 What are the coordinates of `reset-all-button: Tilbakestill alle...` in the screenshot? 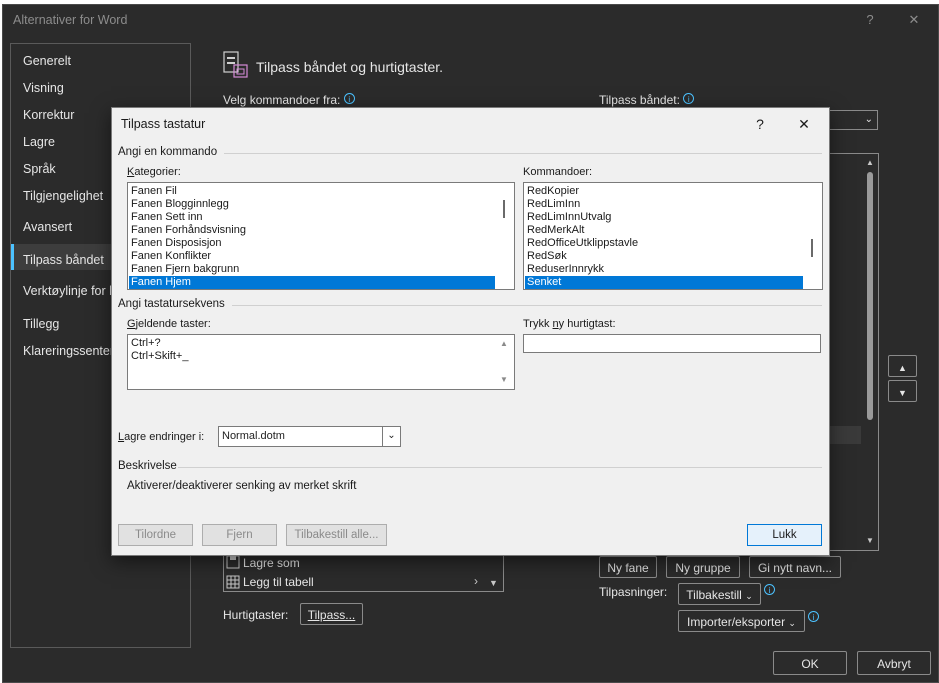 It's located at (336, 535).